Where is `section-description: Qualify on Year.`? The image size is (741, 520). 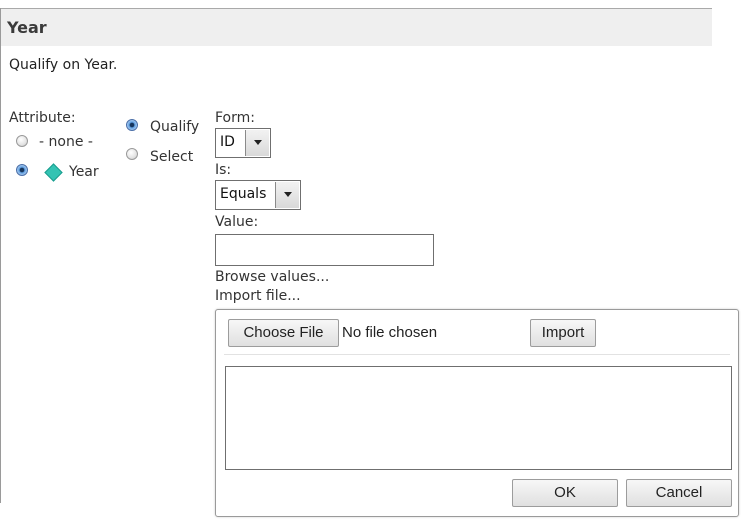
section-description: Qualify on Year. is located at coordinates (63, 65).